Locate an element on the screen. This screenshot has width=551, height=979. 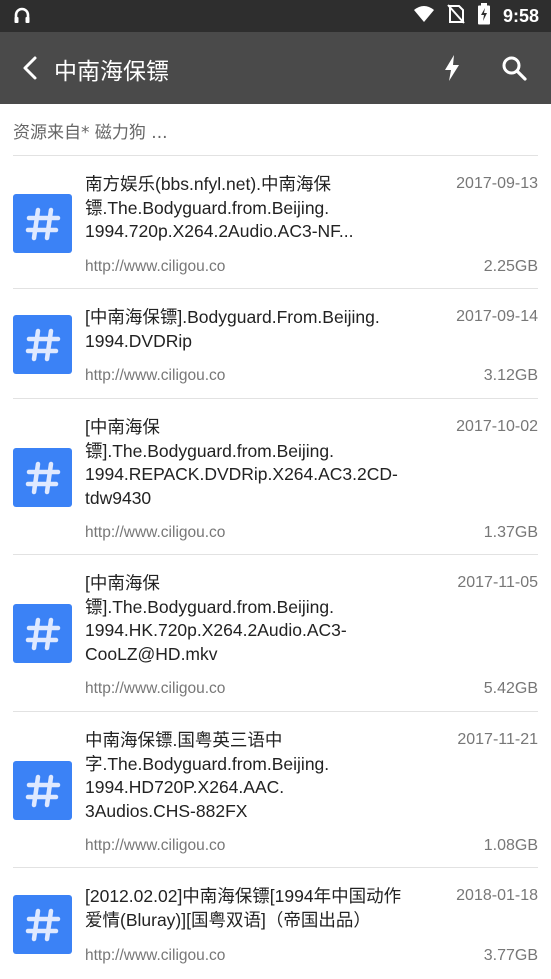
search-icon is located at coordinates (514, 68).